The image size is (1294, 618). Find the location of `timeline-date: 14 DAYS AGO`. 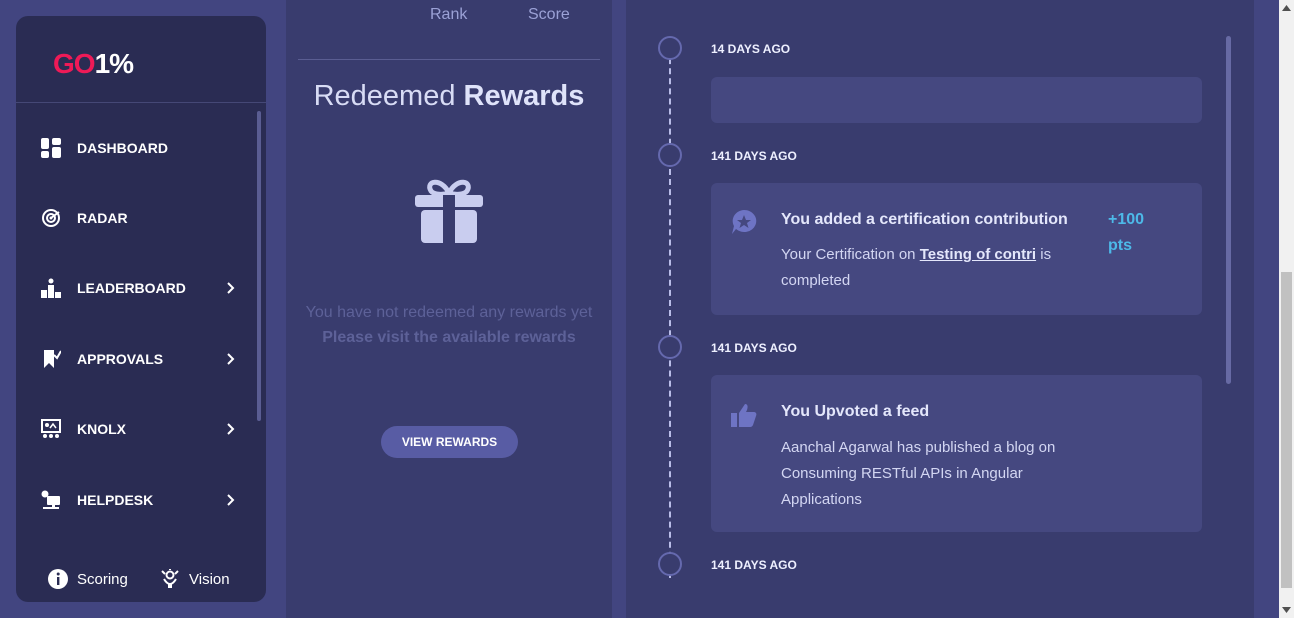

timeline-date: 14 DAYS AGO is located at coordinates (751, 49).